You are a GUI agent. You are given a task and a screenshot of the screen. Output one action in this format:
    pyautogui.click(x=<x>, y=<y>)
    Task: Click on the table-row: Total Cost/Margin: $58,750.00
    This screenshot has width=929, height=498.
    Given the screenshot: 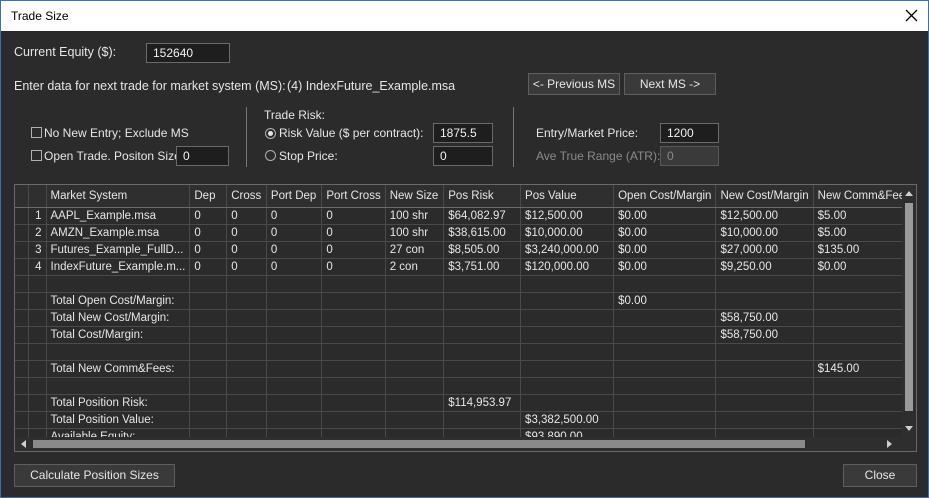 What is the action you would take?
    pyautogui.click(x=465, y=335)
    